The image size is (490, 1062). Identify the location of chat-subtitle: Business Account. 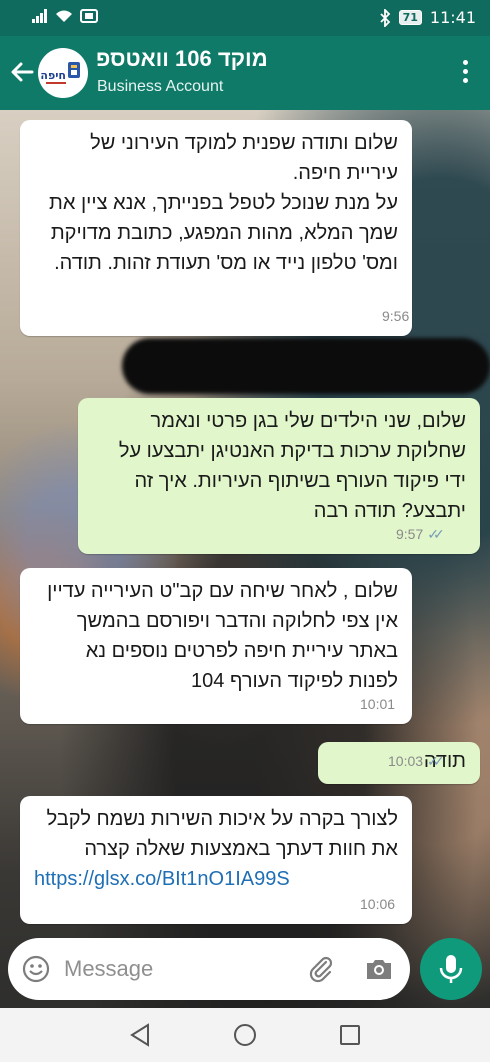
(160, 86).